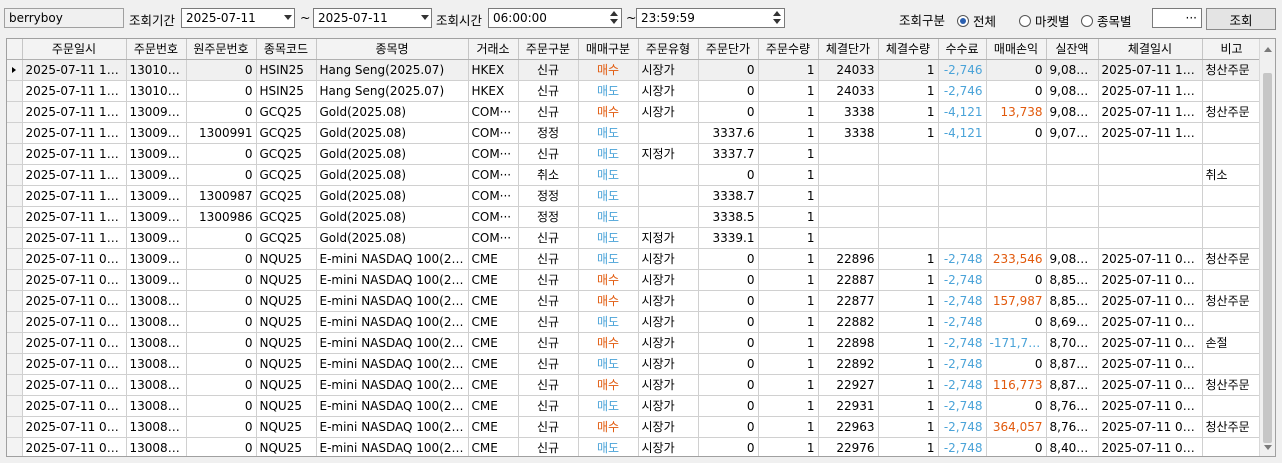  What do you see at coordinates (1106, 20) in the screenshot?
I see `radio-symbol: 종목별` at bounding box center [1106, 20].